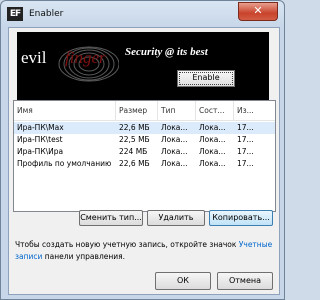 This screenshot has width=320, height=300. Describe the element at coordinates (176, 218) in the screenshot. I see `delete-button: Удалить` at that location.